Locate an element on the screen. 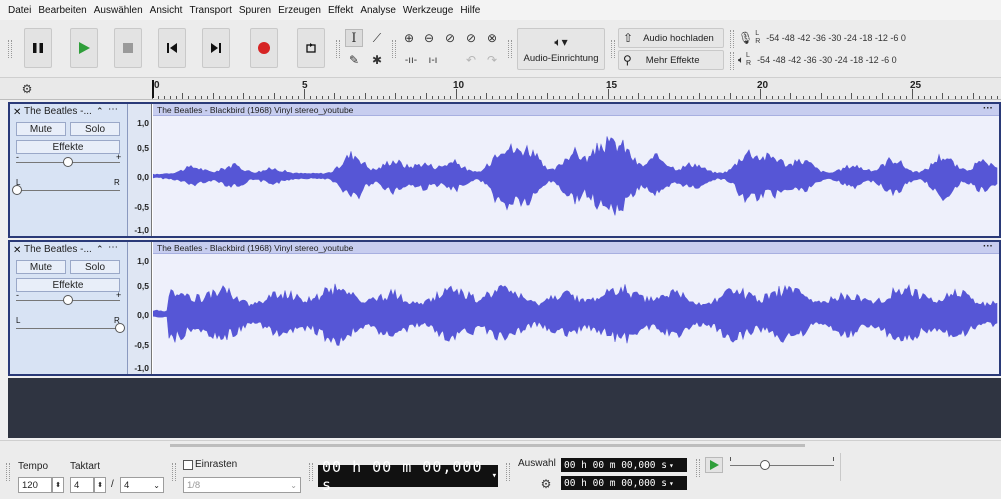  playhead is located at coordinates (153, 89).